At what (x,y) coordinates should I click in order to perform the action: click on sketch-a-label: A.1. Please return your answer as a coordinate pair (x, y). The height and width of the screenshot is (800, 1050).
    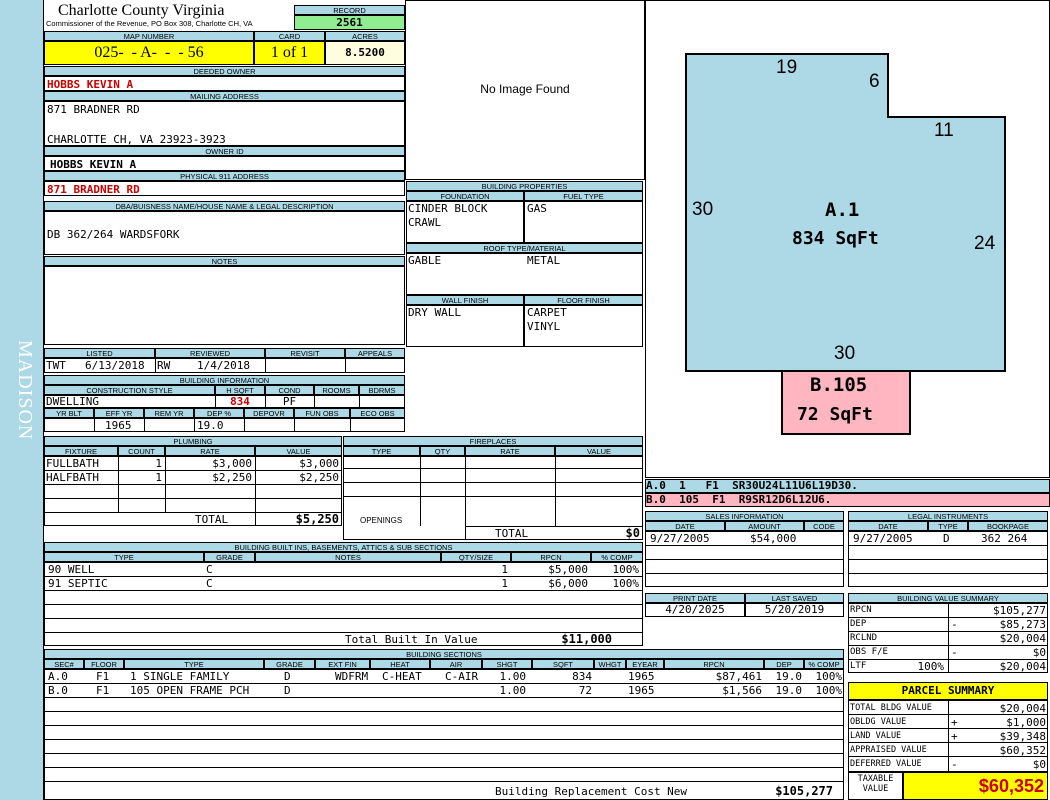
    Looking at the image, I should click on (842, 210).